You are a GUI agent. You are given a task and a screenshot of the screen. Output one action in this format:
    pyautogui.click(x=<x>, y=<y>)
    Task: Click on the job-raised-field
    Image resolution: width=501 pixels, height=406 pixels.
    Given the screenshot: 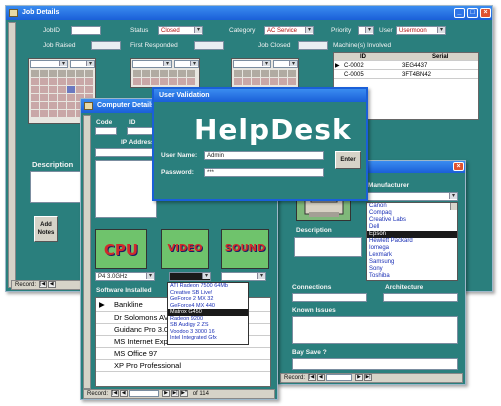 What is the action you would take?
    pyautogui.click(x=106, y=45)
    